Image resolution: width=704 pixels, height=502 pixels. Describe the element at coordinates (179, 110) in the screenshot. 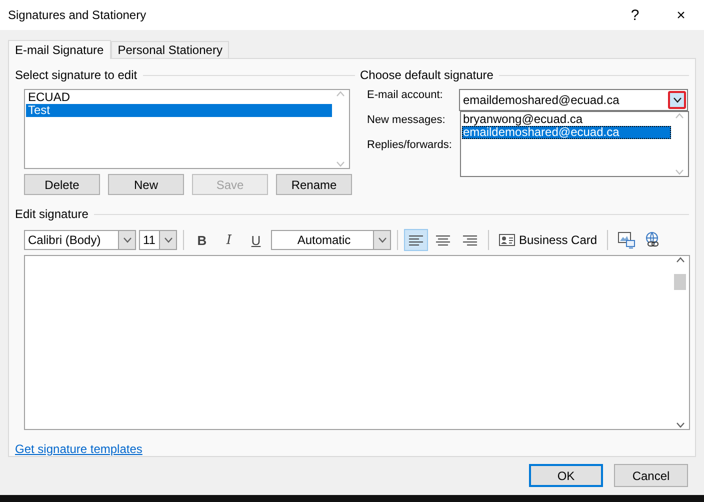

I see `list-item: Test` at that location.